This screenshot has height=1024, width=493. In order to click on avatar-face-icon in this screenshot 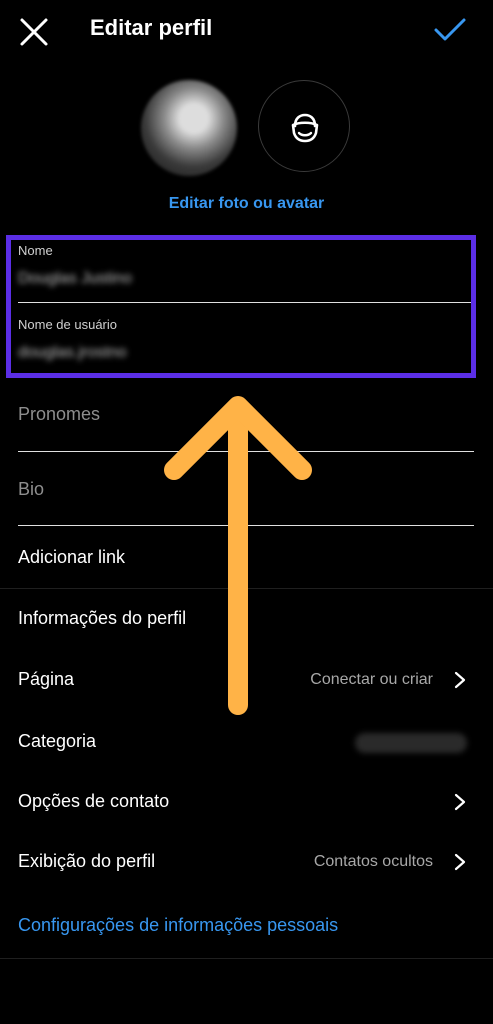, I will do `click(305, 128)`.